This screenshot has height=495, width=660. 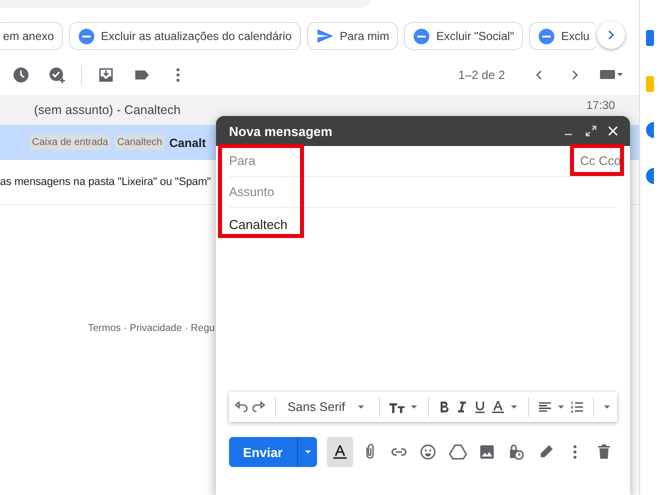 What do you see at coordinates (21, 75) in the screenshot?
I see `clock-icon` at bounding box center [21, 75].